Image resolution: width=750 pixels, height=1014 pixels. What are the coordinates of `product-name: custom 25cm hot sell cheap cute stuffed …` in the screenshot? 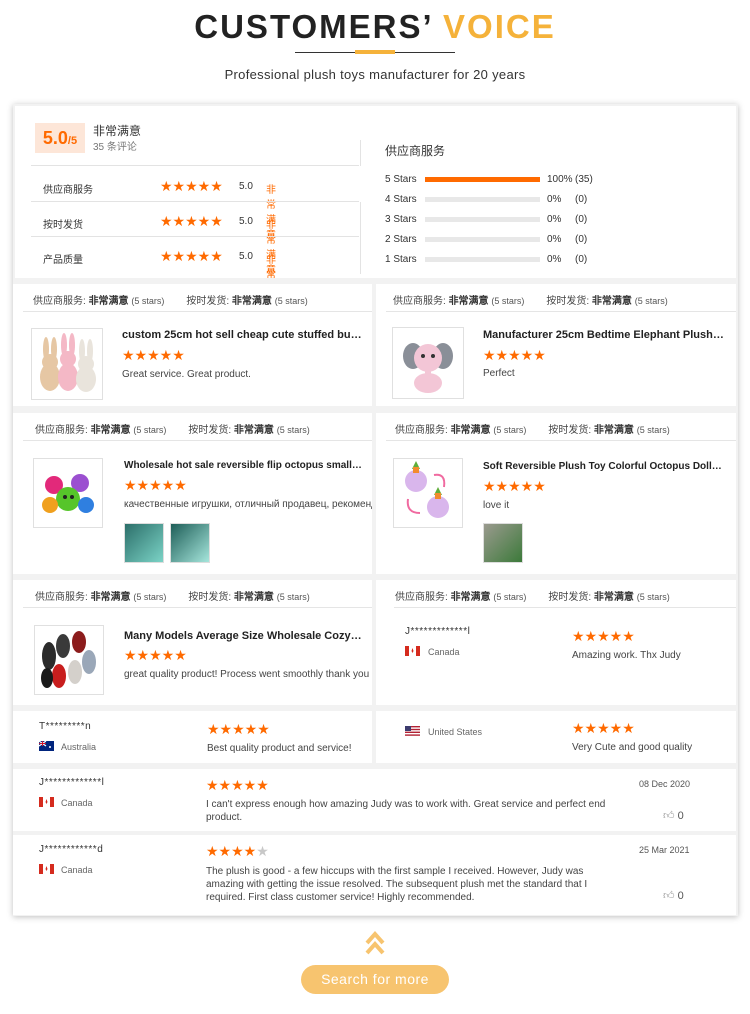 It's located at (242, 335).